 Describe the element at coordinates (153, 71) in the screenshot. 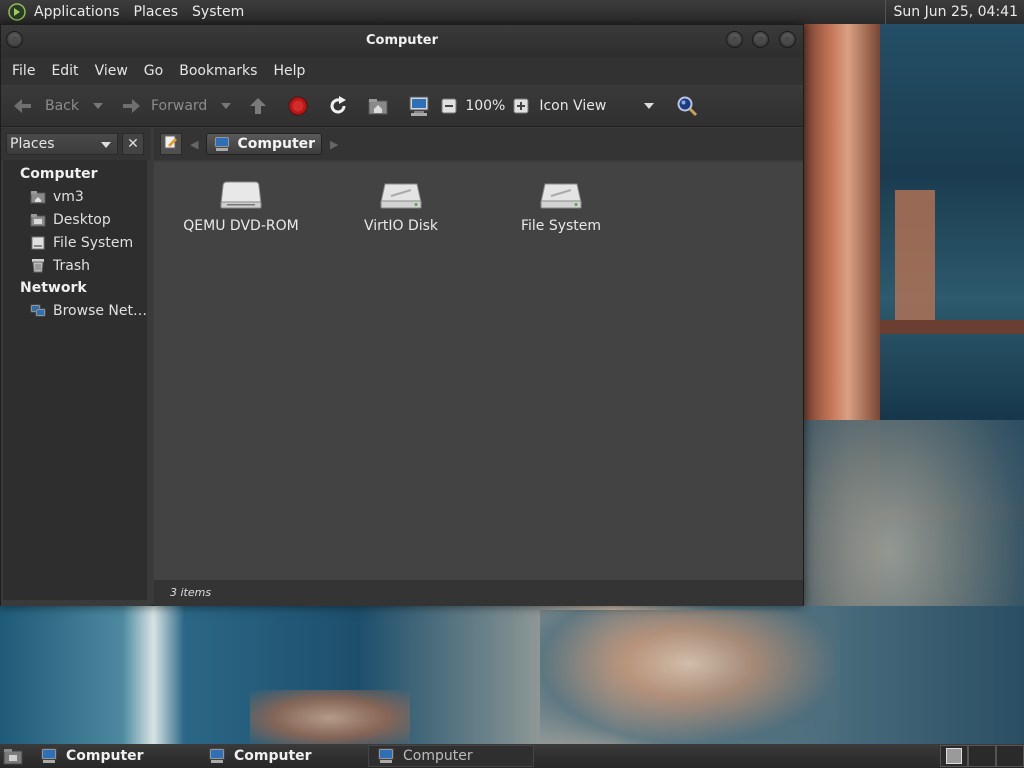

I see `menu-go: Go` at that location.